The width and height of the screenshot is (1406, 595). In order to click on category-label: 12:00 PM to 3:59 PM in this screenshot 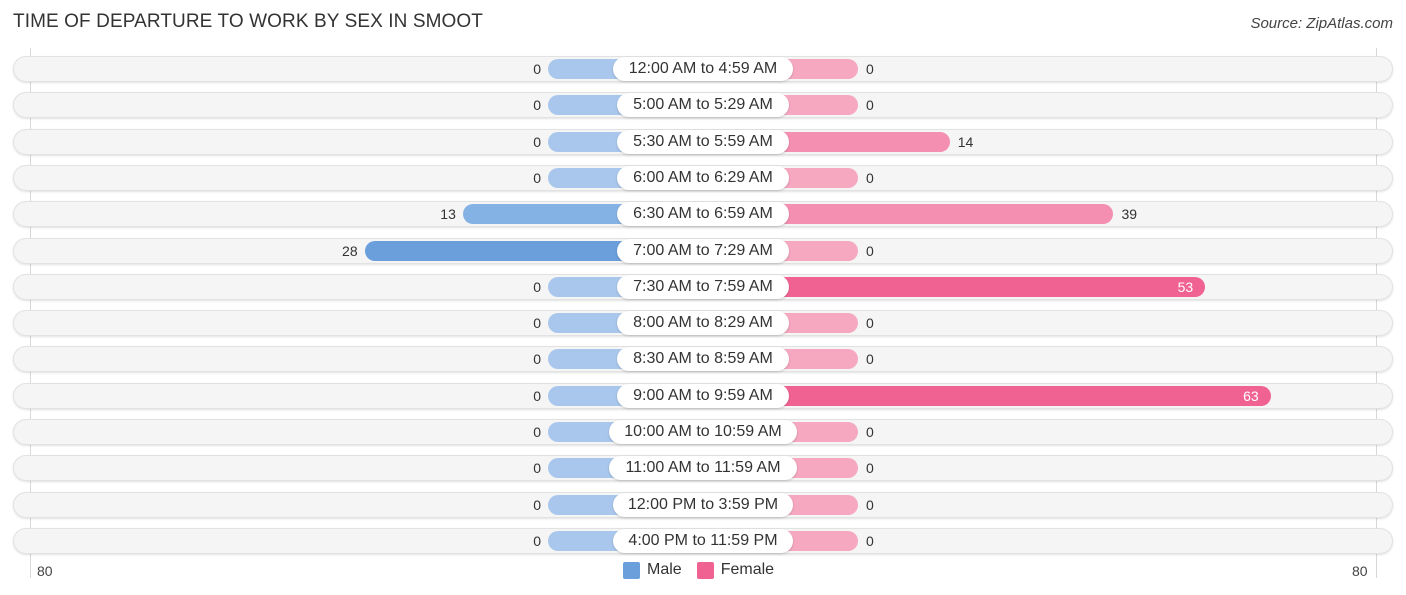, I will do `click(703, 505)`.